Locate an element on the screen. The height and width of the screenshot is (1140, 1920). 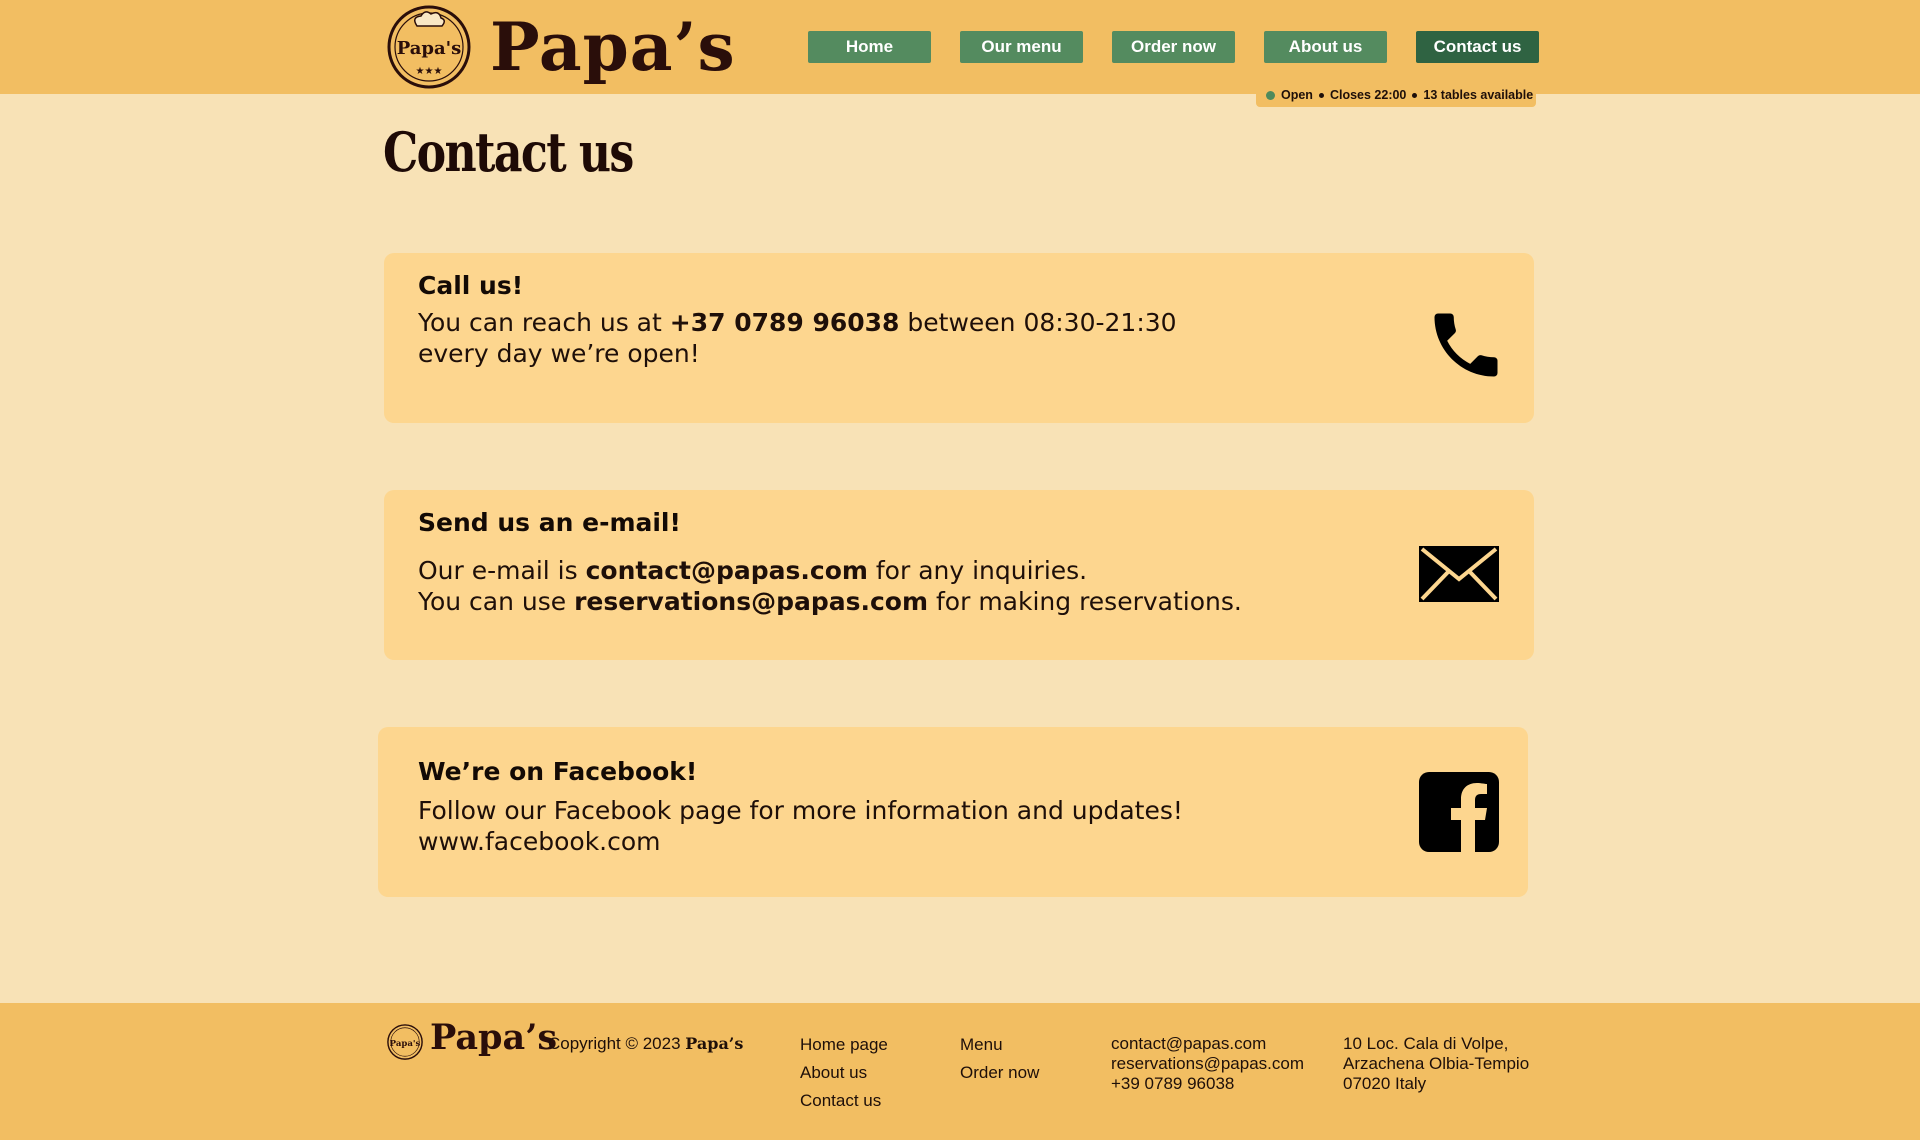
phone-icon is located at coordinates (1466, 345).